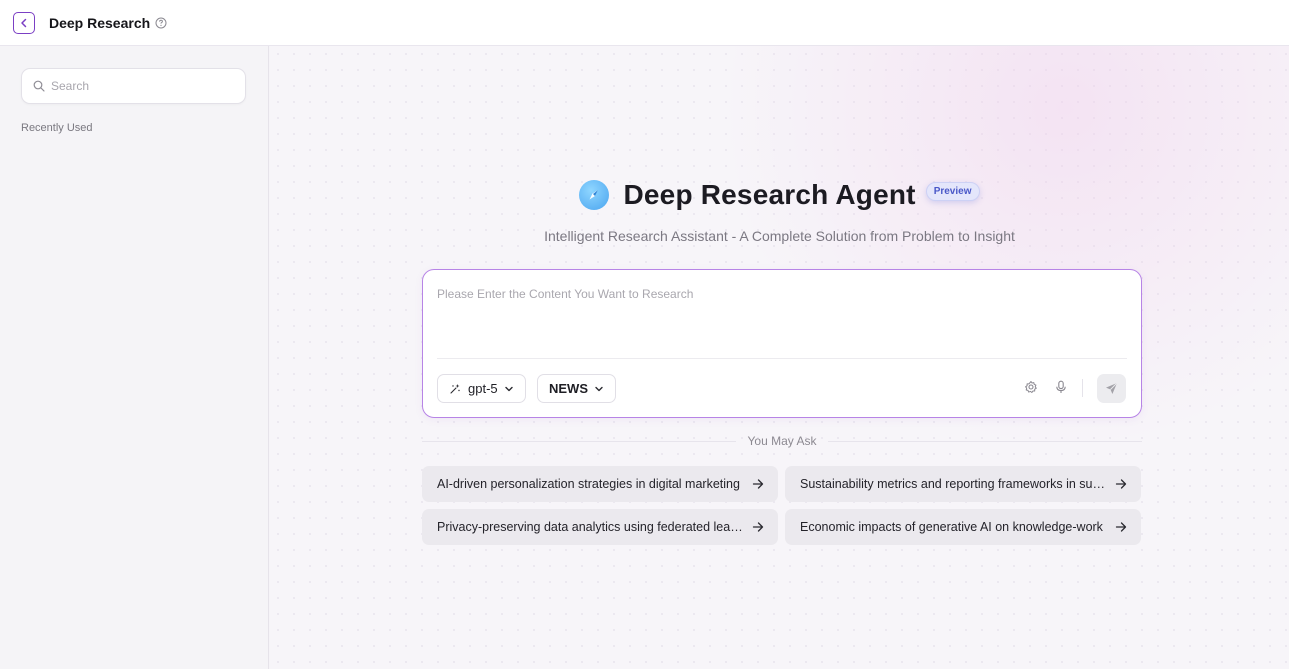  I want to click on model-selector: gpt-5, so click(481, 388).